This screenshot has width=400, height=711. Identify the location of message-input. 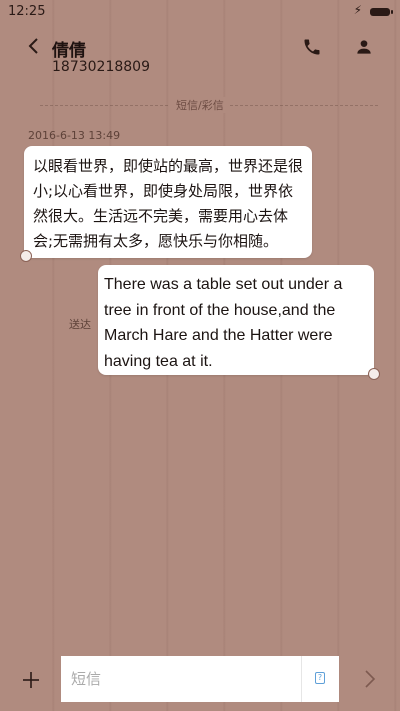
(181, 679).